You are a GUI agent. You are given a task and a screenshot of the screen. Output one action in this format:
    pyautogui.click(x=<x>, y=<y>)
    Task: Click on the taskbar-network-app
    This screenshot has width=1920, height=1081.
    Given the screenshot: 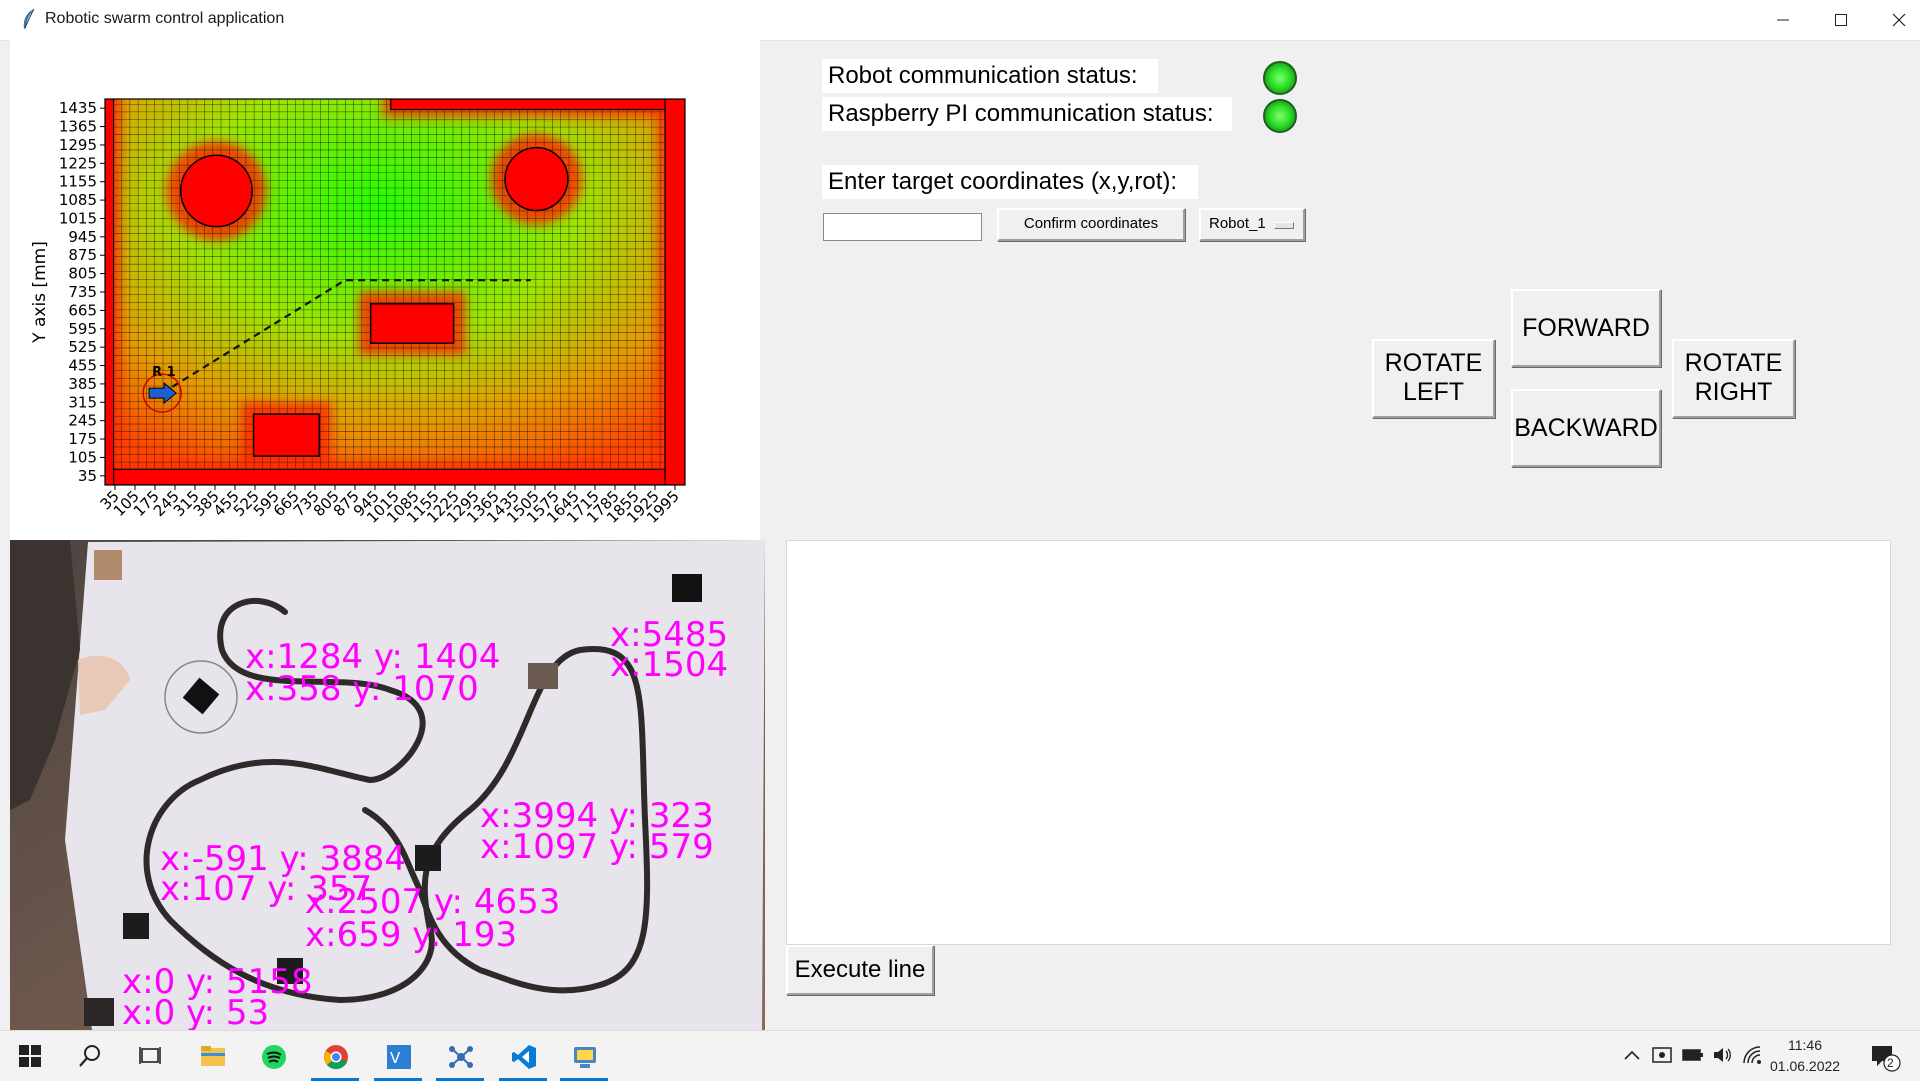 What is the action you would take?
    pyautogui.click(x=460, y=1056)
    